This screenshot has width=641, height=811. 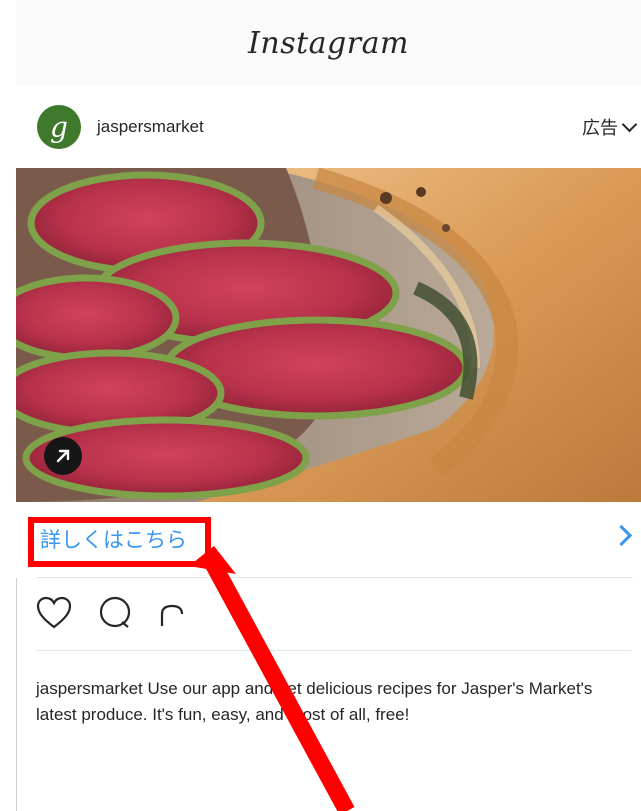 What do you see at coordinates (54, 613) in the screenshot?
I see `heart-icon` at bounding box center [54, 613].